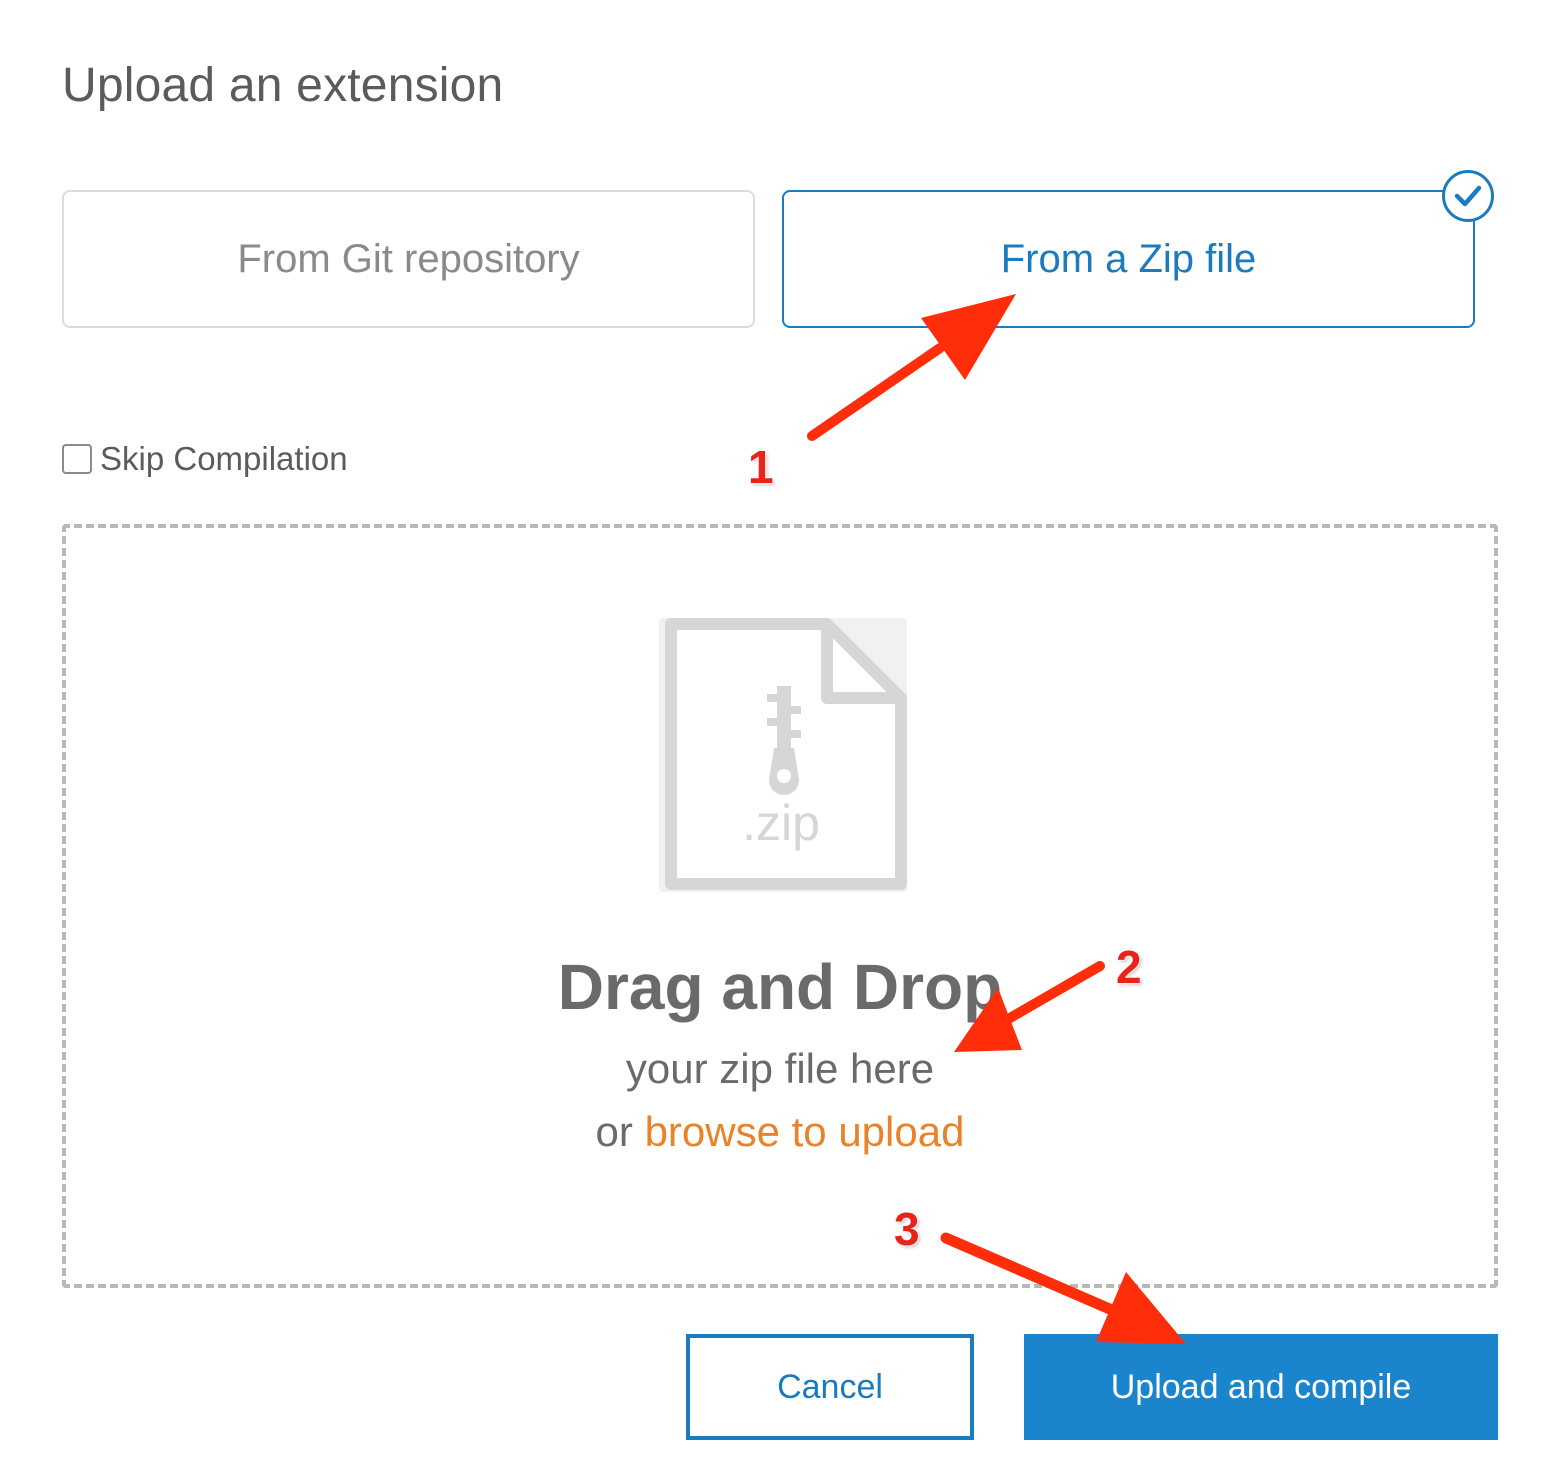  I want to click on upload-and-compile-button: Upload and compile, so click(1261, 1387).